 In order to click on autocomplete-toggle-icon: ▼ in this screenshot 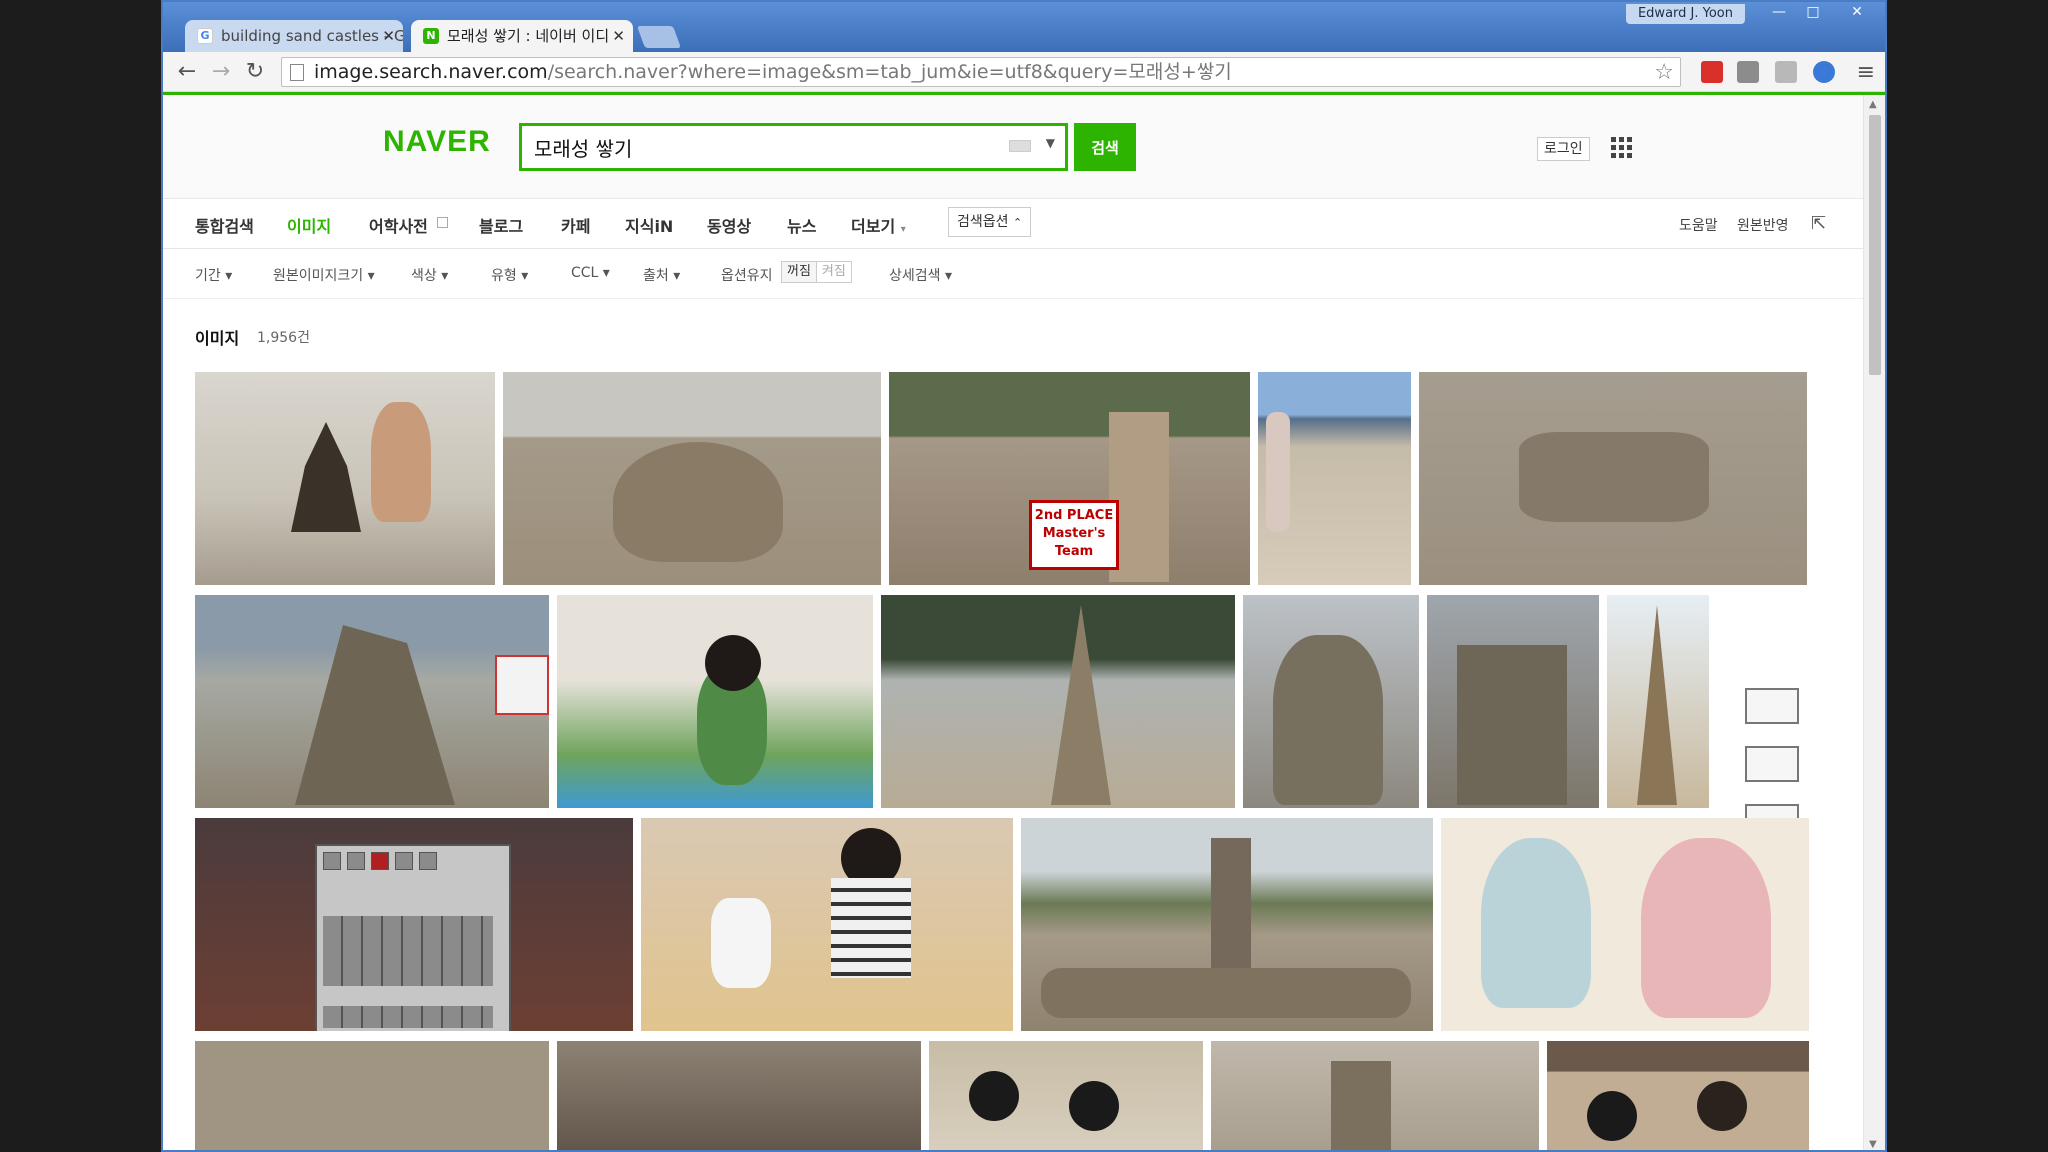, I will do `click(1050, 143)`.